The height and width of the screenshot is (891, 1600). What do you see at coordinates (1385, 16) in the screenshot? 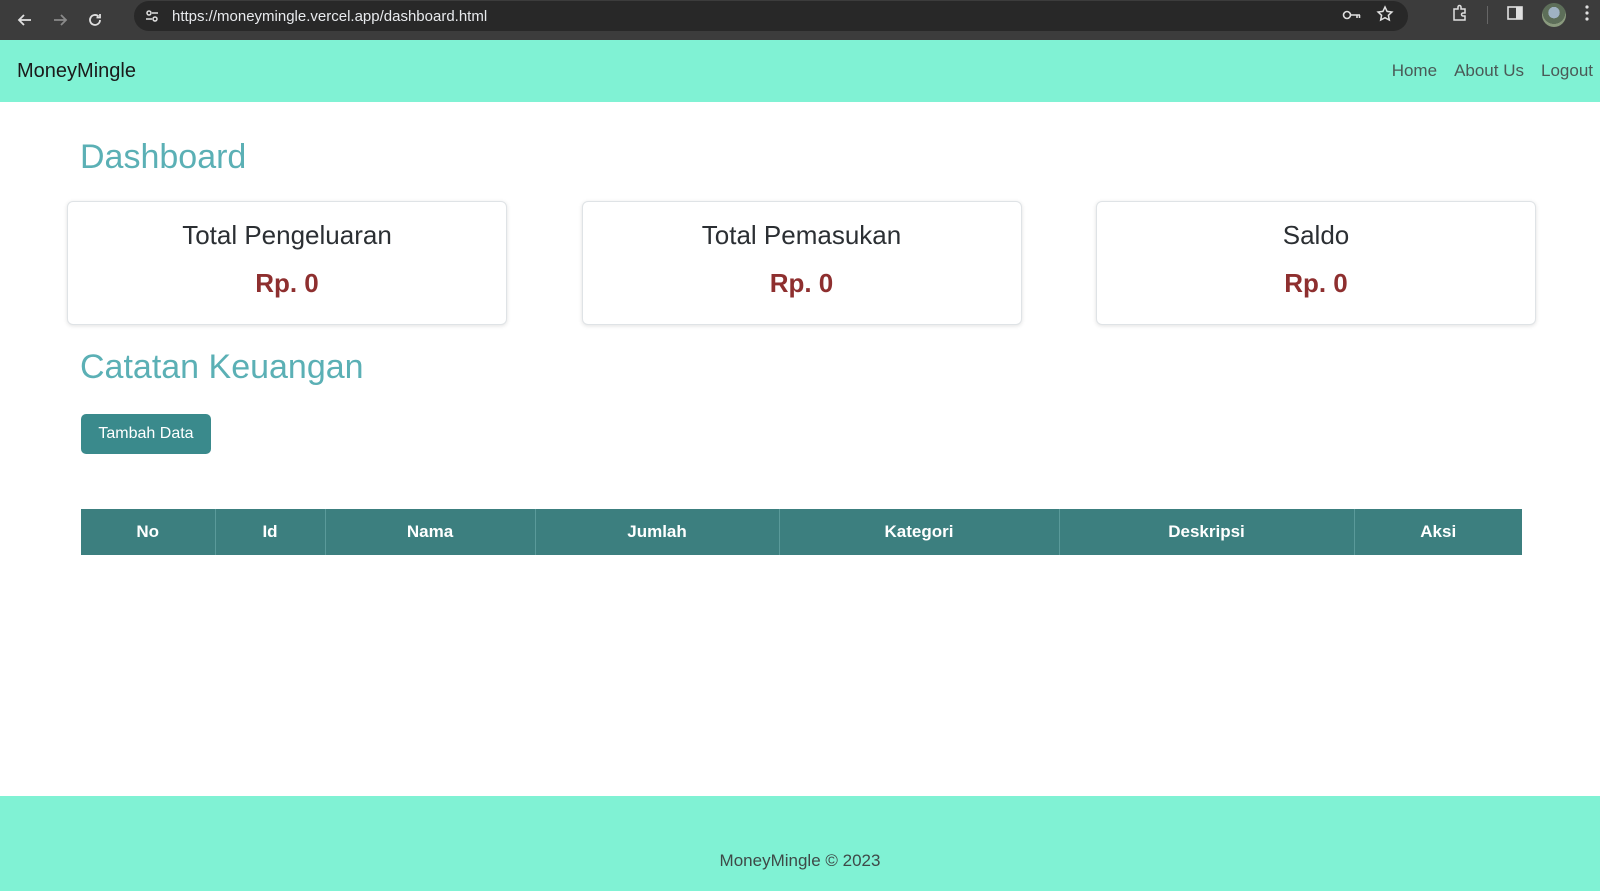
I see `bookmark-star-icon` at bounding box center [1385, 16].